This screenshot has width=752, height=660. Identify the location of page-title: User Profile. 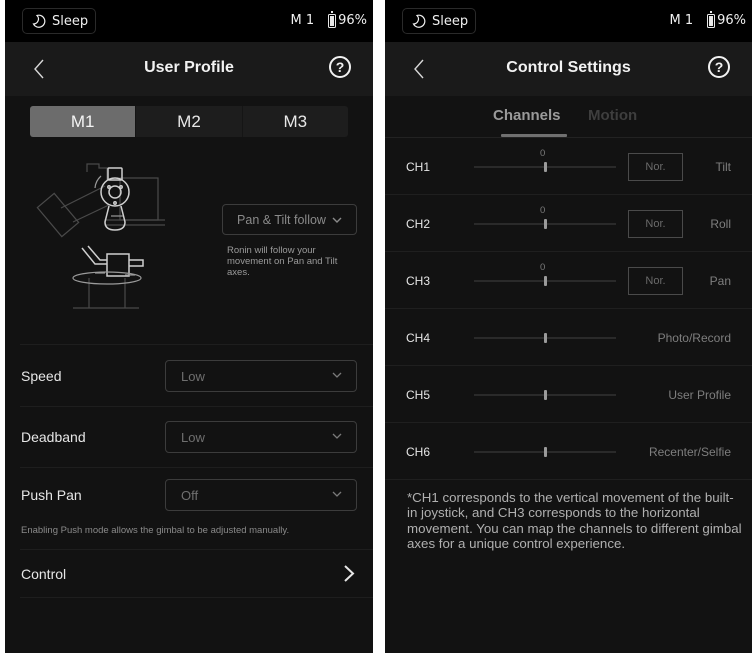
(189, 67).